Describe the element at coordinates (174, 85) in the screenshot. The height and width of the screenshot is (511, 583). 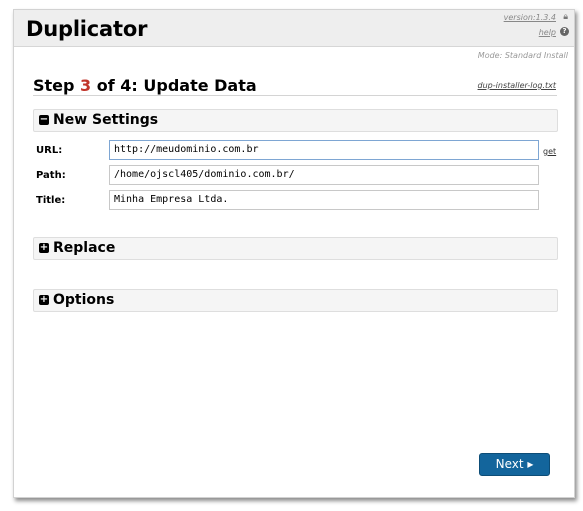
I see `step-suffix: of 4: Update Data` at that location.